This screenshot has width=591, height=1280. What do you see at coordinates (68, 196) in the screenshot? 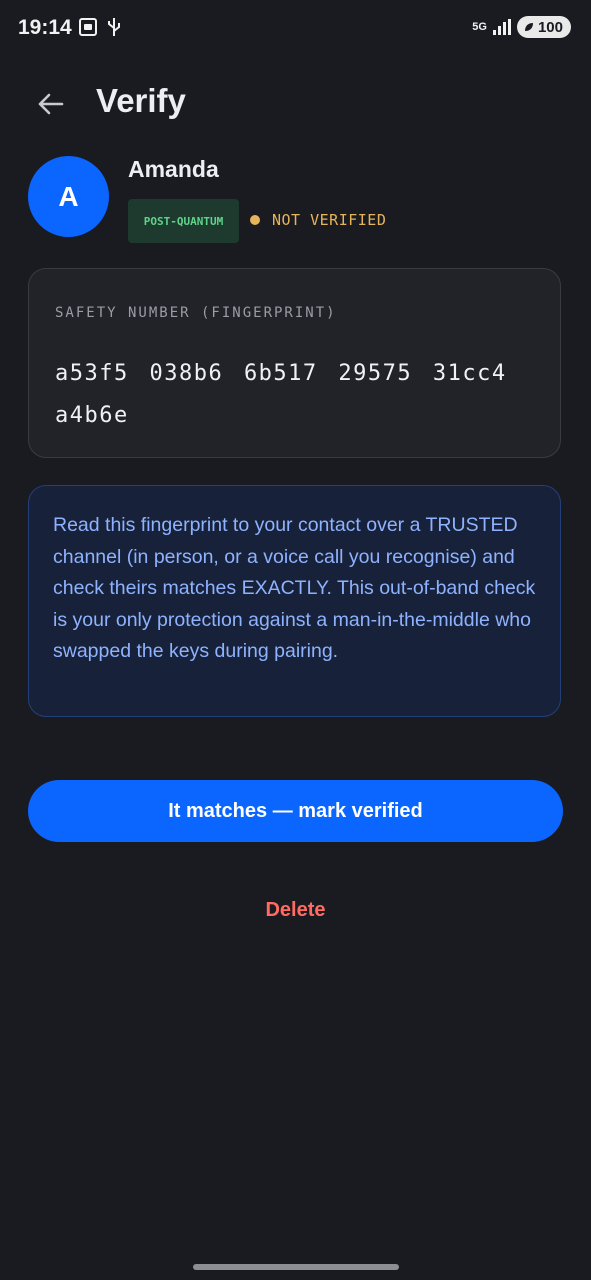
I see `avatar: A` at bounding box center [68, 196].